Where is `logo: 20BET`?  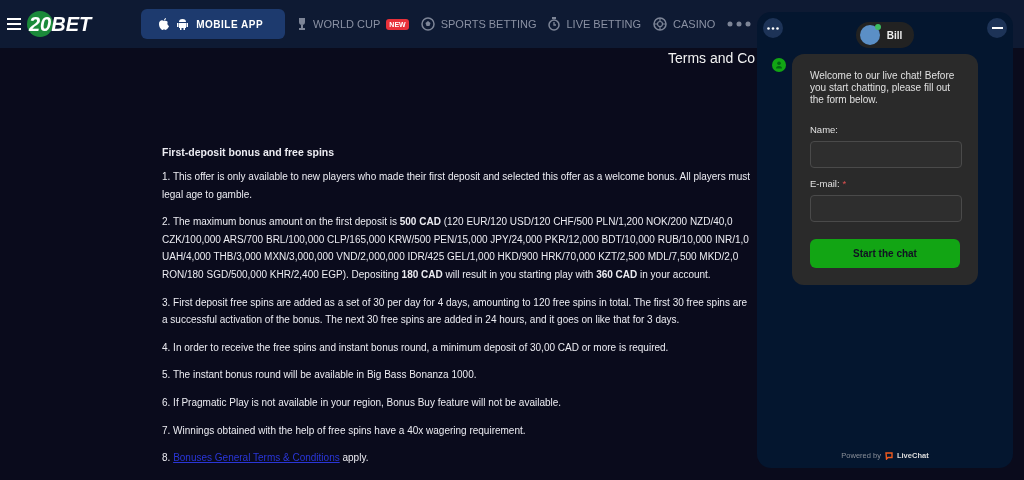 logo: 20BET is located at coordinates (60, 24).